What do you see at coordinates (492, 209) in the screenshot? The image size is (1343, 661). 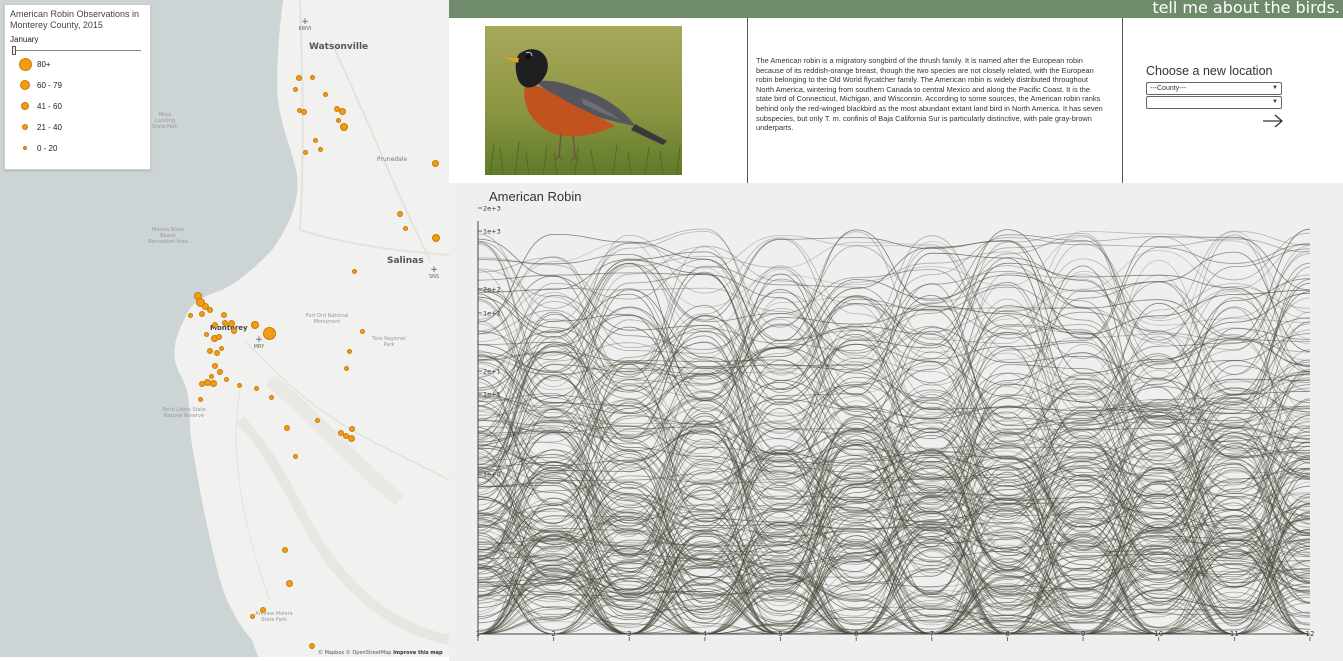 I see `y-tick-label: 2e+3` at bounding box center [492, 209].